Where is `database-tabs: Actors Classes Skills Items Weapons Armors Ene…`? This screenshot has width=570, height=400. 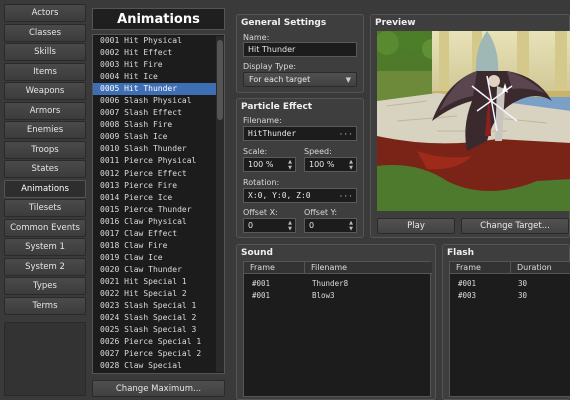 database-tabs: Actors Classes Skills Items Weapons Armors Ene… is located at coordinates (45, 160).